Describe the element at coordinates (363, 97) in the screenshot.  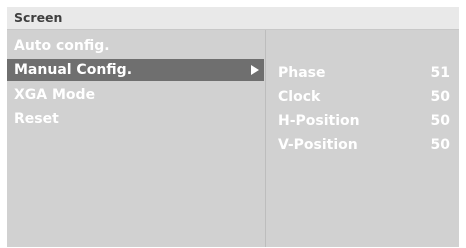
I see `setting-clock: Clock 50` at that location.